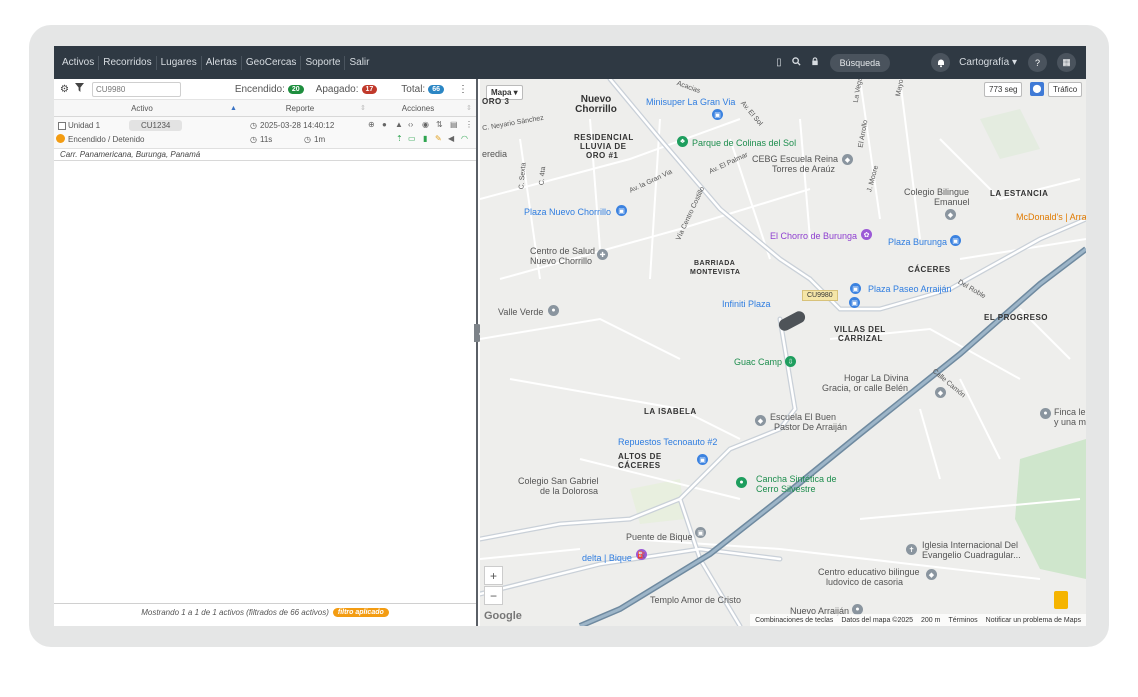  I want to click on status-text: Encendido / Detenido, so click(106, 139).